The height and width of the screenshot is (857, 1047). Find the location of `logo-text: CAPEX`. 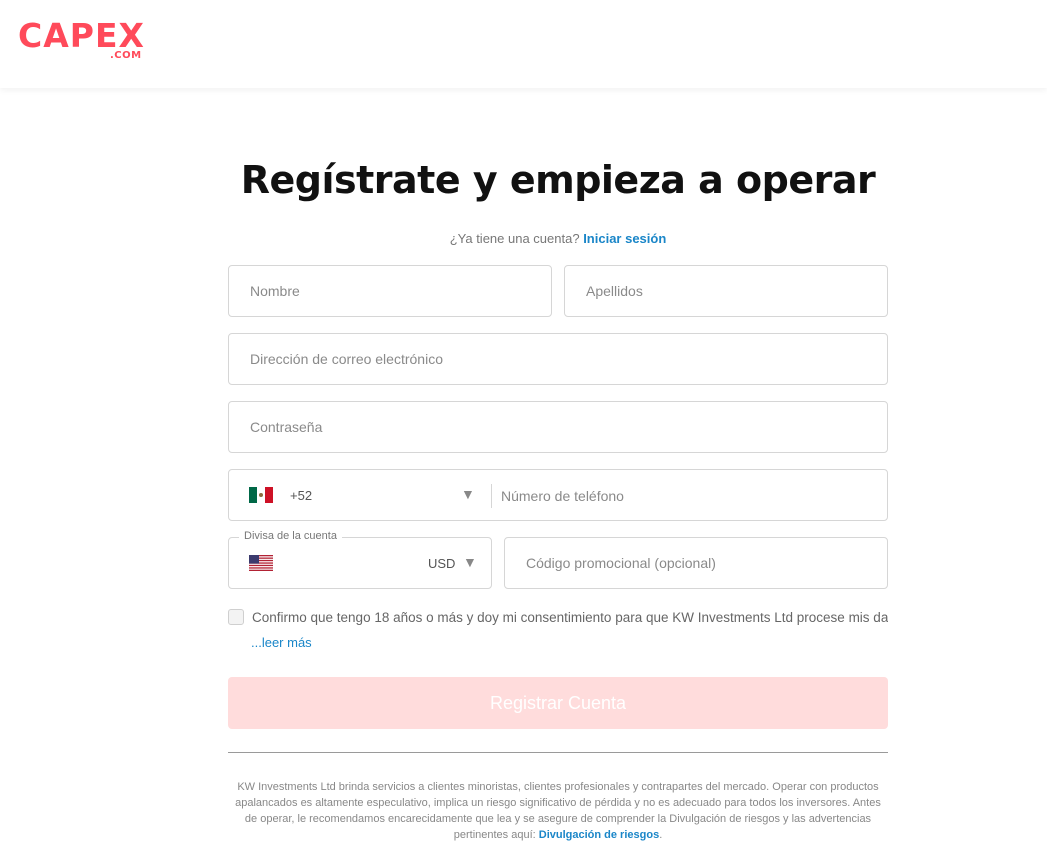

logo-text: CAPEX is located at coordinates (81, 35).